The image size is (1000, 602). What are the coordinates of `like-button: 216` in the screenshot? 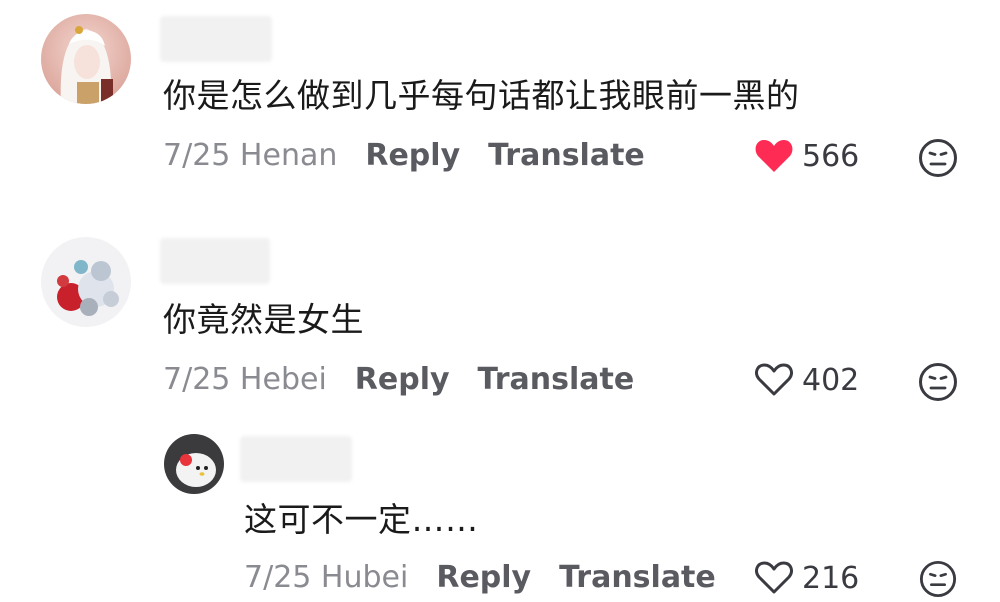 It's located at (806, 578).